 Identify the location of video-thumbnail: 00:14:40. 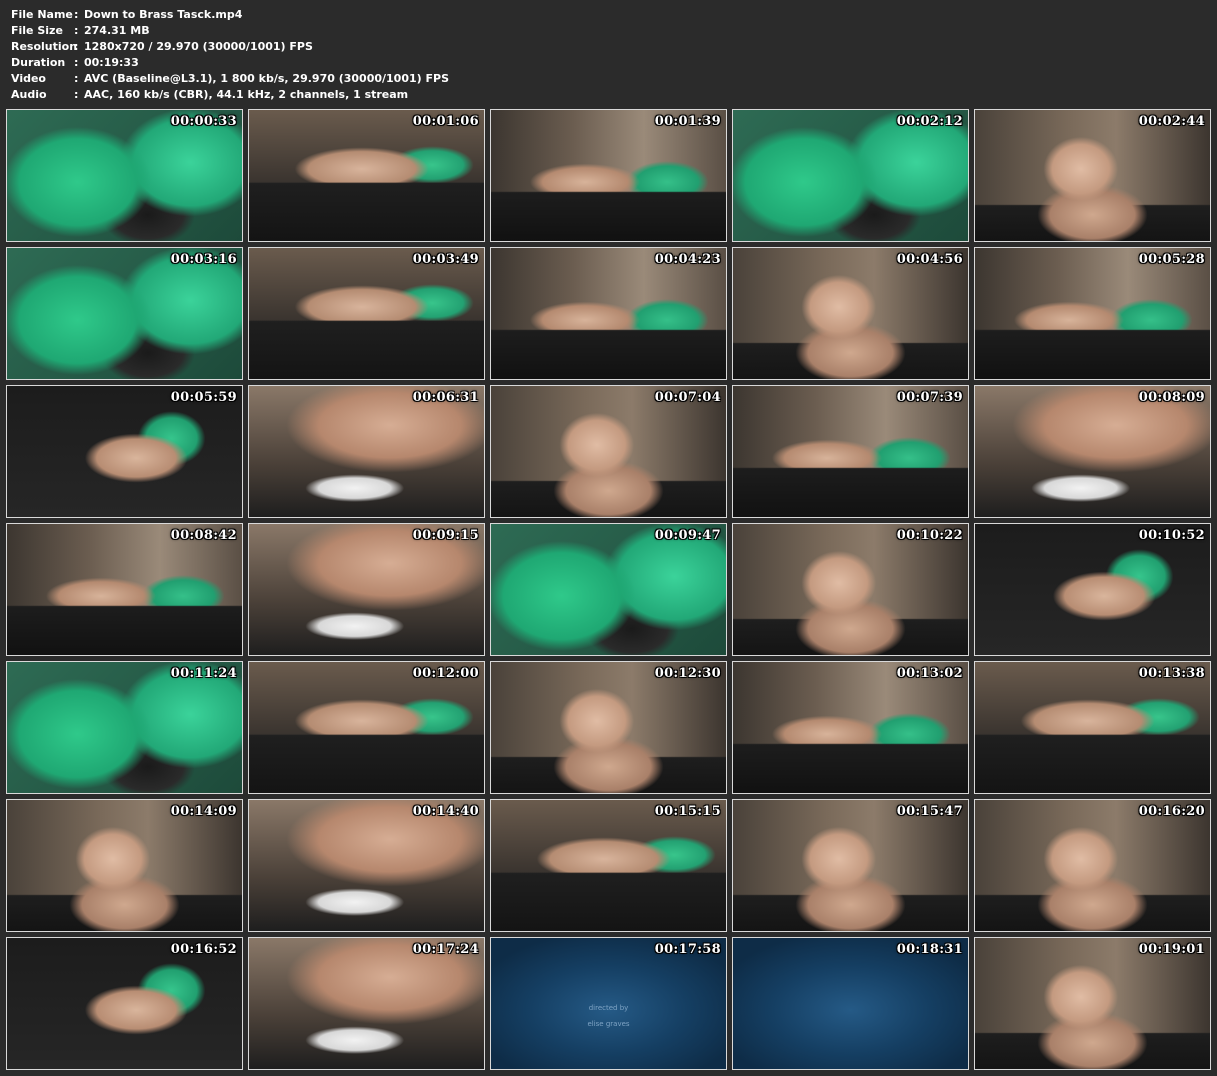
(366, 865).